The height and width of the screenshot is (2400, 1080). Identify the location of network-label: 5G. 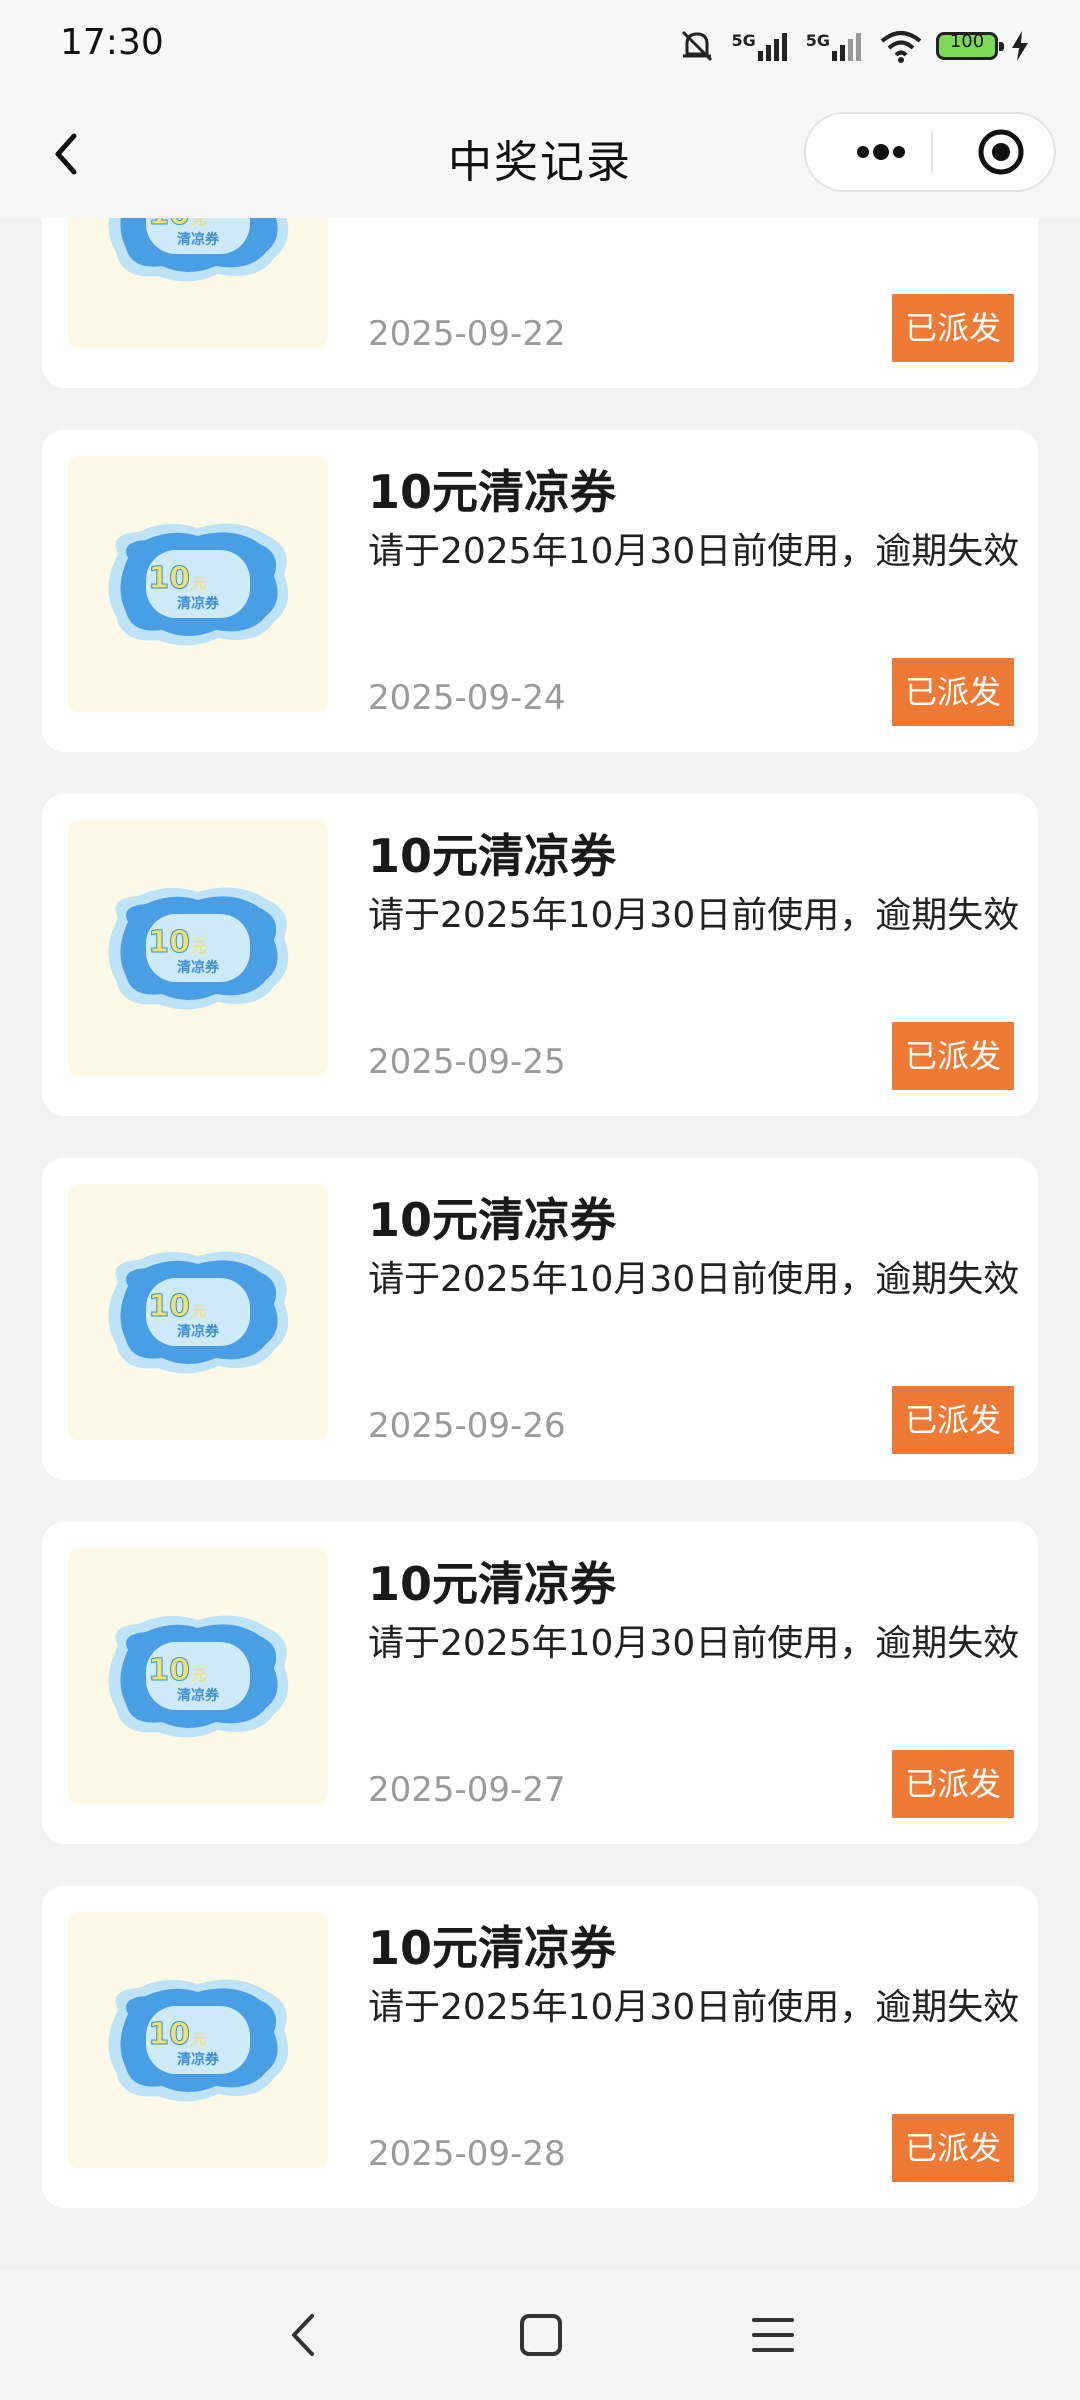
(743, 40).